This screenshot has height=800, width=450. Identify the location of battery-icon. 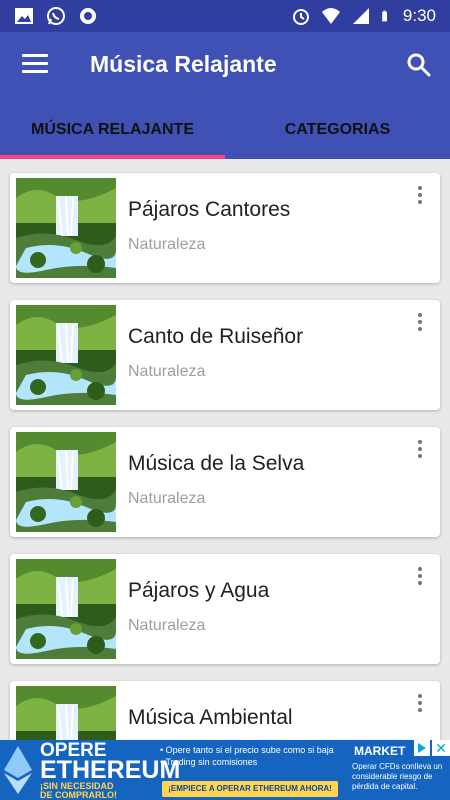
(384, 16).